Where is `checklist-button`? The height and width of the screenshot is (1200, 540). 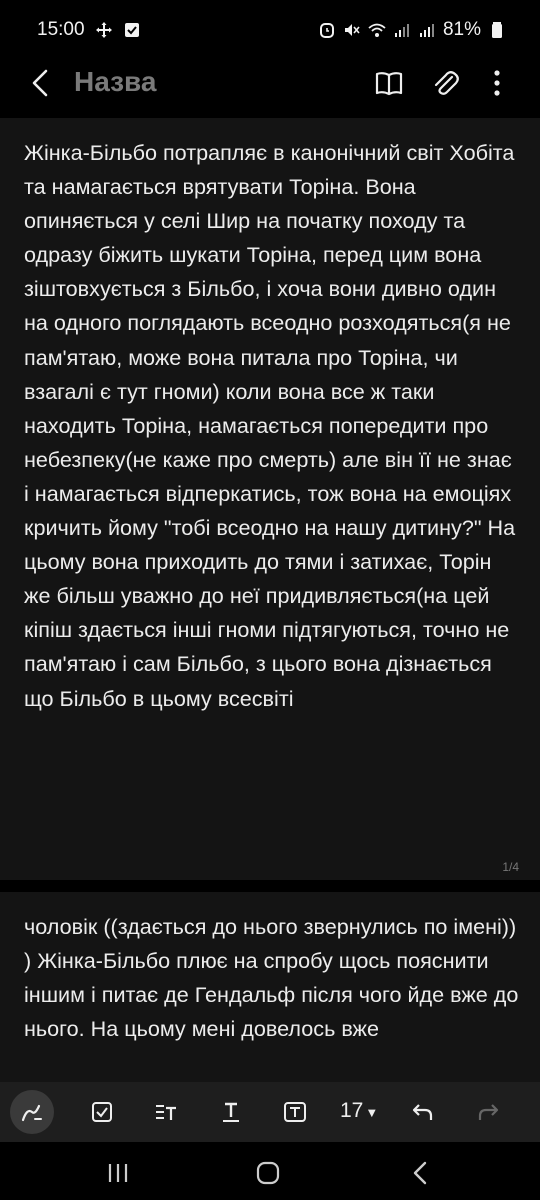 checklist-button is located at coordinates (102, 1112).